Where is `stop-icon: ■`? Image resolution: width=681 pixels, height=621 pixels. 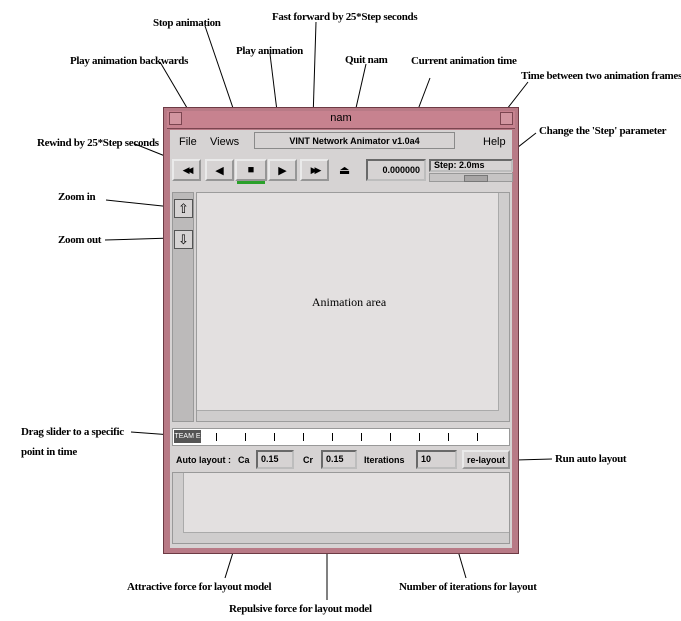
stop-icon: ■ is located at coordinates (251, 170).